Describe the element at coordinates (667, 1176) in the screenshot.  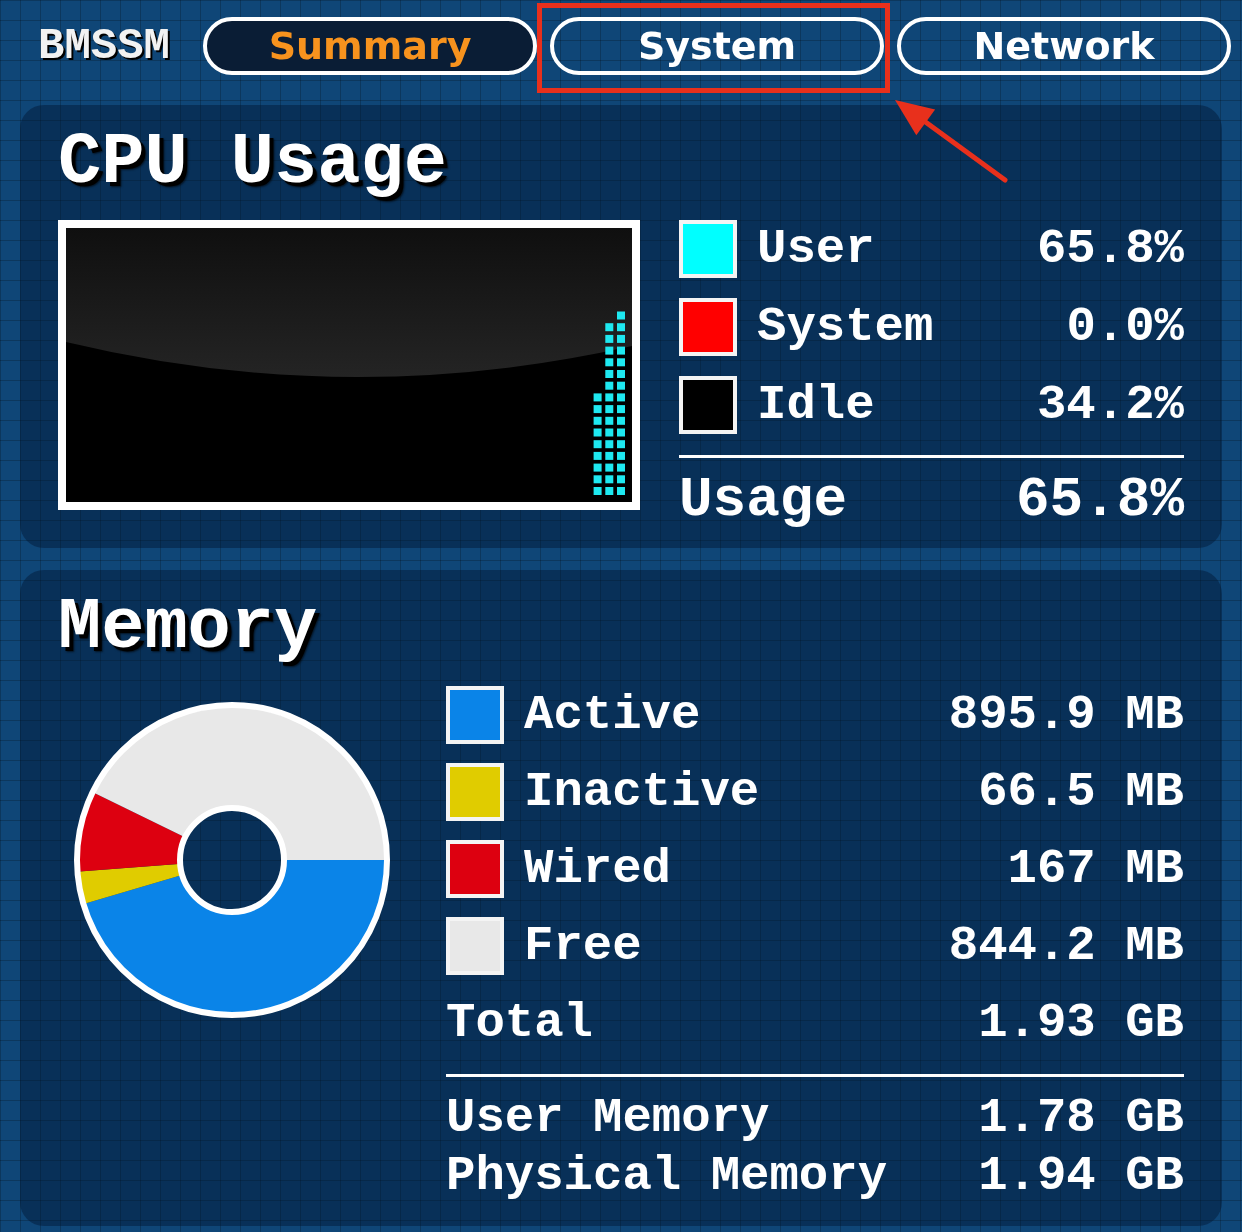
I see `detail-label: Physical Memory` at that location.